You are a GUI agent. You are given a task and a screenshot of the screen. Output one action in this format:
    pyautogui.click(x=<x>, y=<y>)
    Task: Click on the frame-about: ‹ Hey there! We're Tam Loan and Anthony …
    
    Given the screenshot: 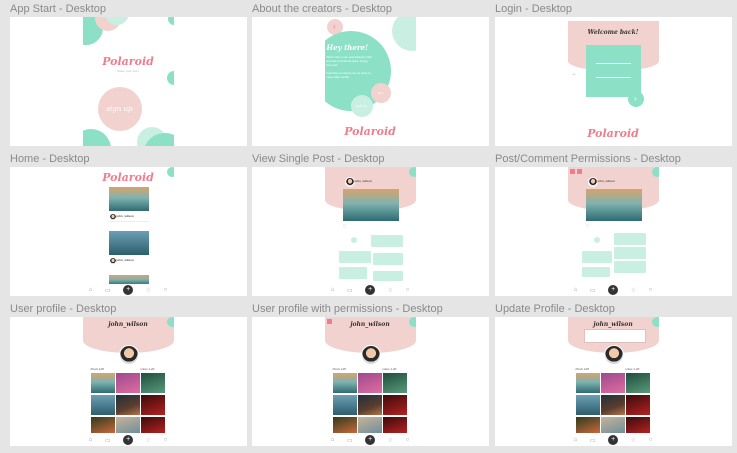 What is the action you would take?
    pyautogui.click(x=370, y=81)
    